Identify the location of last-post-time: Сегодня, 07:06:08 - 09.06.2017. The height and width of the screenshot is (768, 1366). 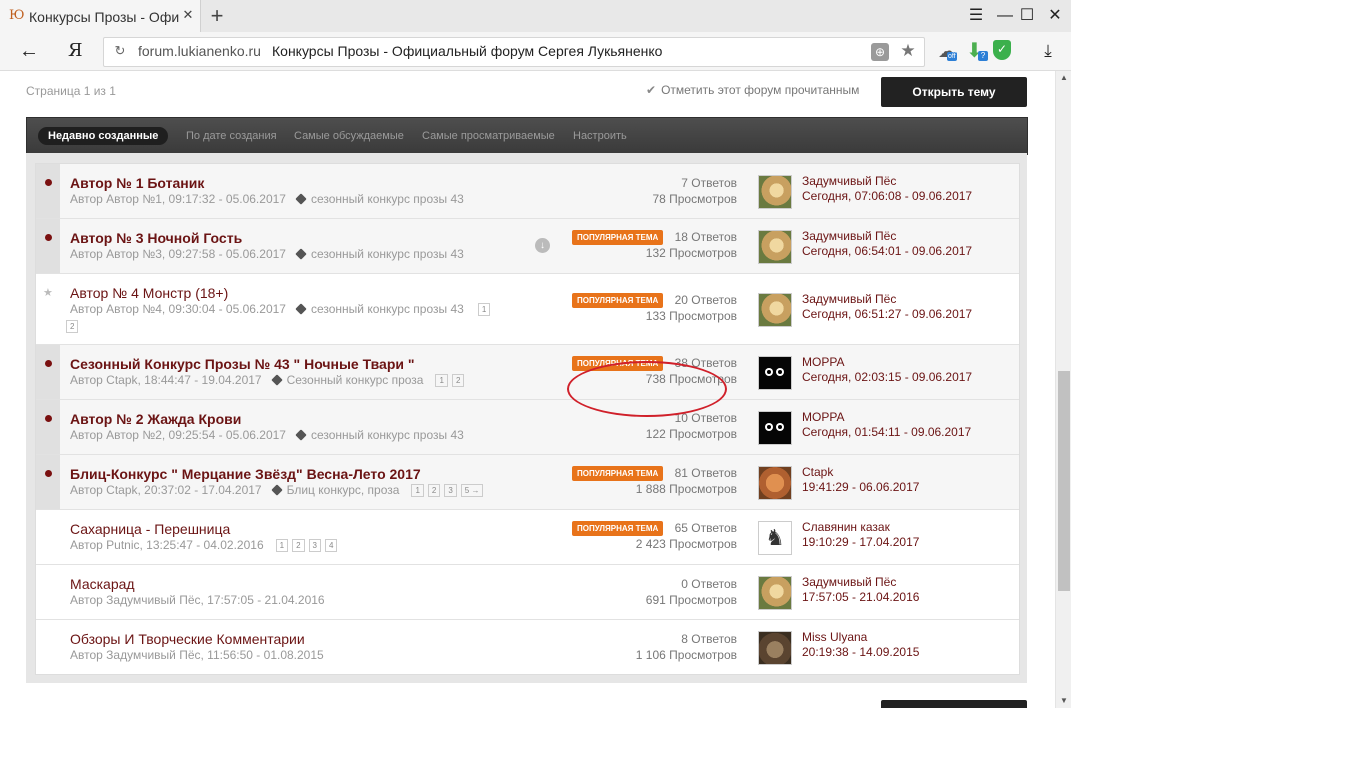
(887, 196).